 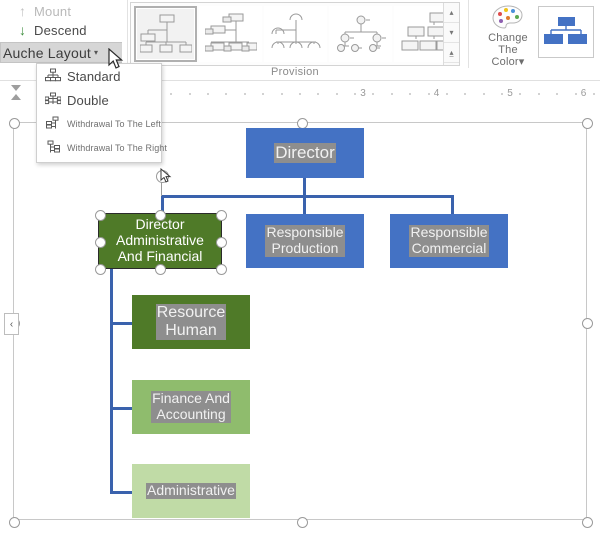 I want to click on node-resource-human: Resource Human, so click(x=191, y=322).